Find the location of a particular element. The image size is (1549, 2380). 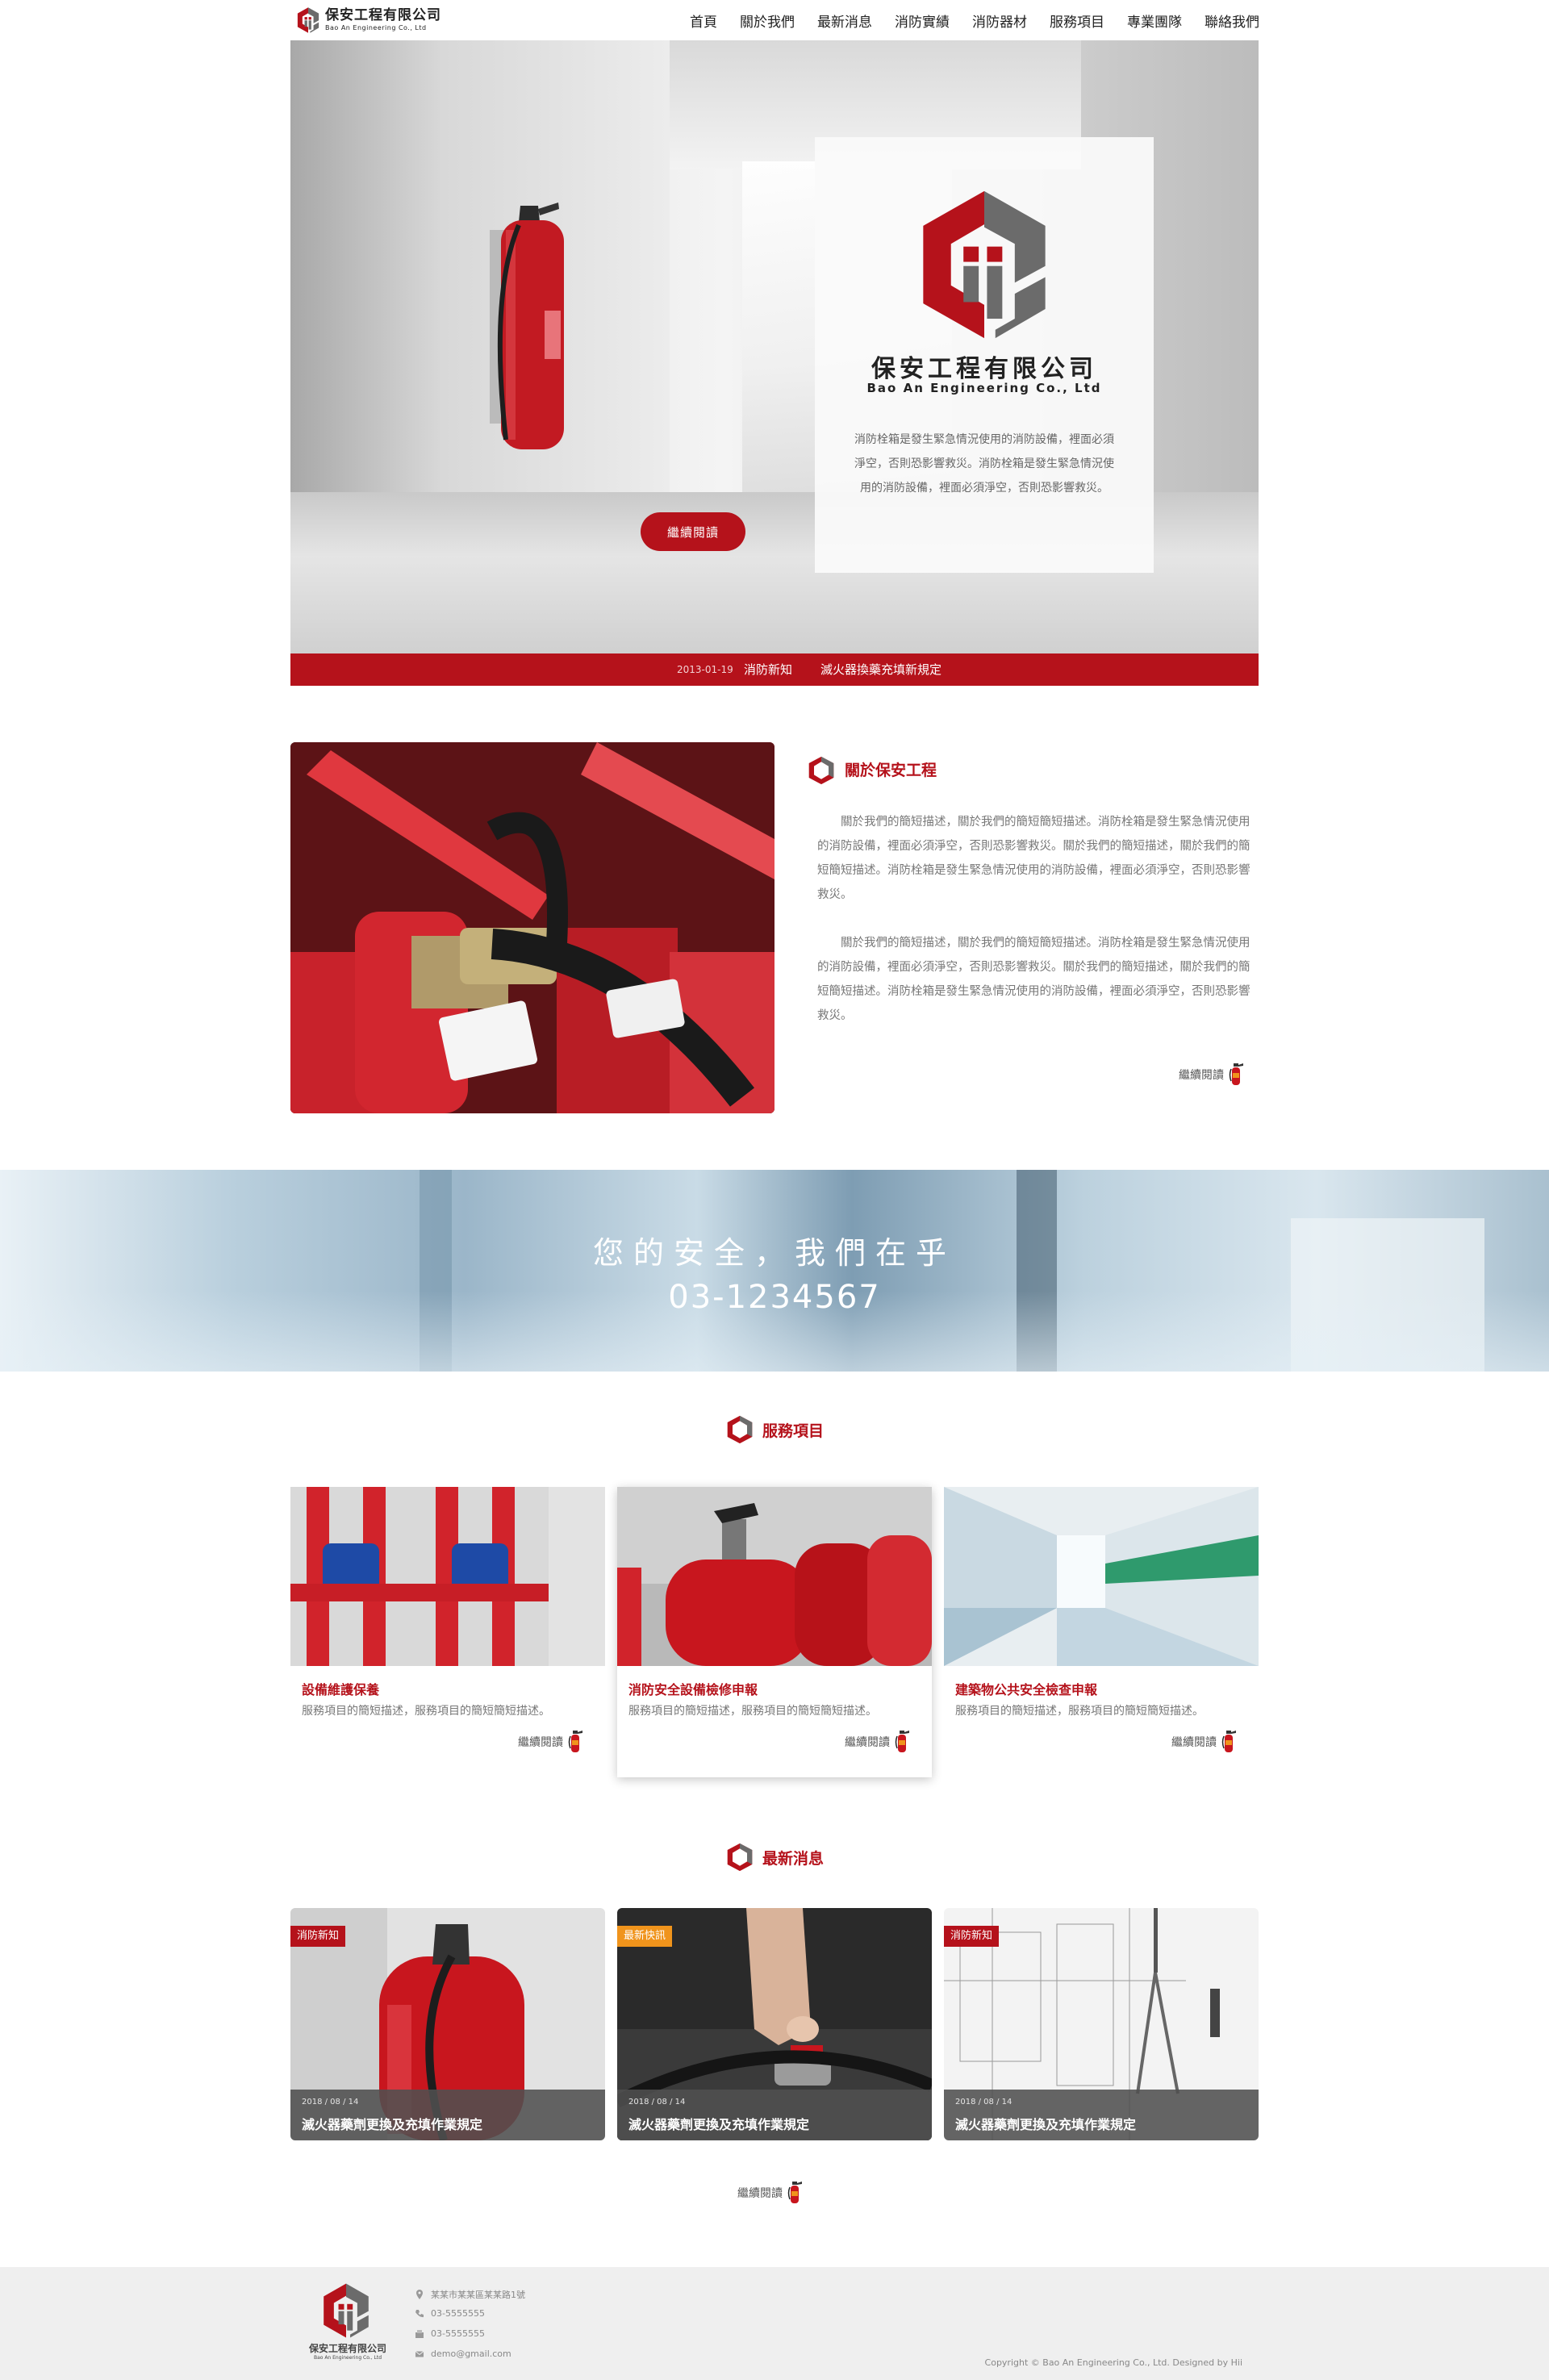

main-nav: 首頁 關於我們 最新消息 消防實績 消防器材 服務項目 專業團隊 聯絡我們 is located at coordinates (974, 20).